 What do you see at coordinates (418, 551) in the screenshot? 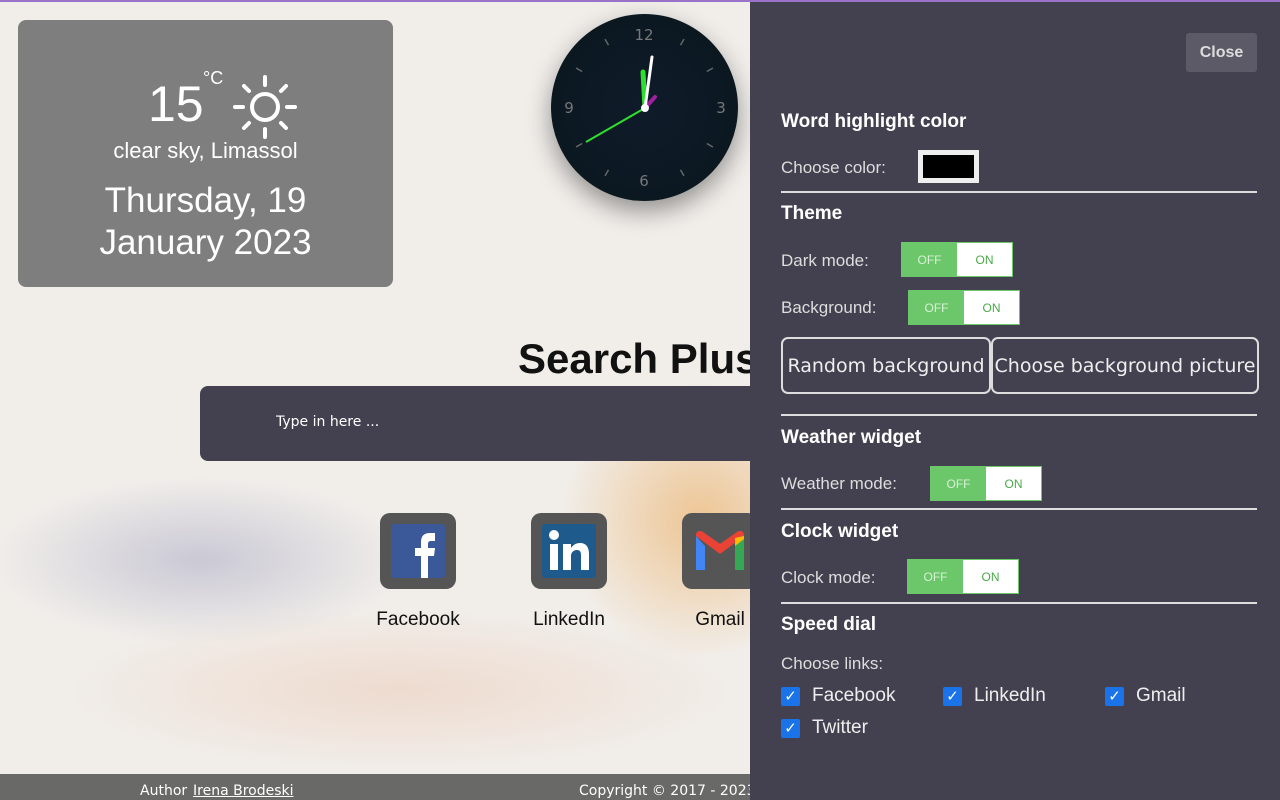
I see `facebook-icon` at bounding box center [418, 551].